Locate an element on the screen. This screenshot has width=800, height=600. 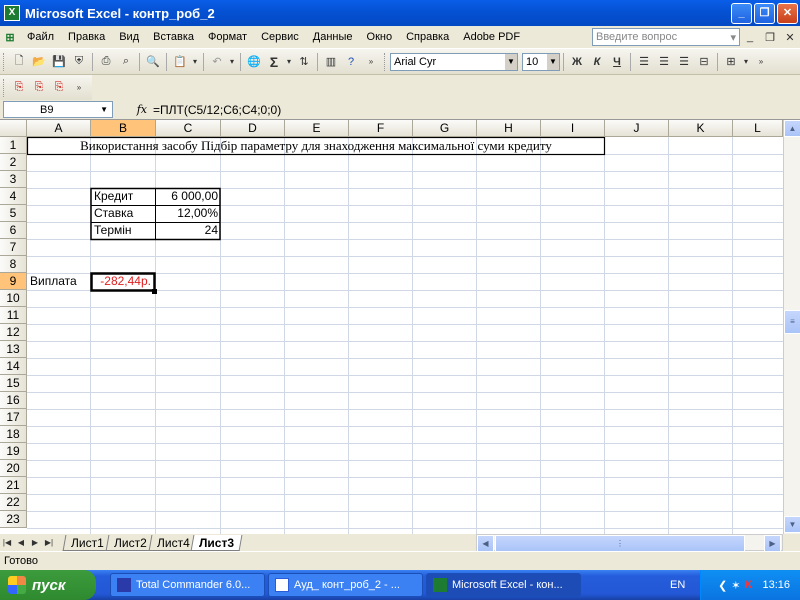
tray-antivirus-icon: K is located at coordinates (749, 585).